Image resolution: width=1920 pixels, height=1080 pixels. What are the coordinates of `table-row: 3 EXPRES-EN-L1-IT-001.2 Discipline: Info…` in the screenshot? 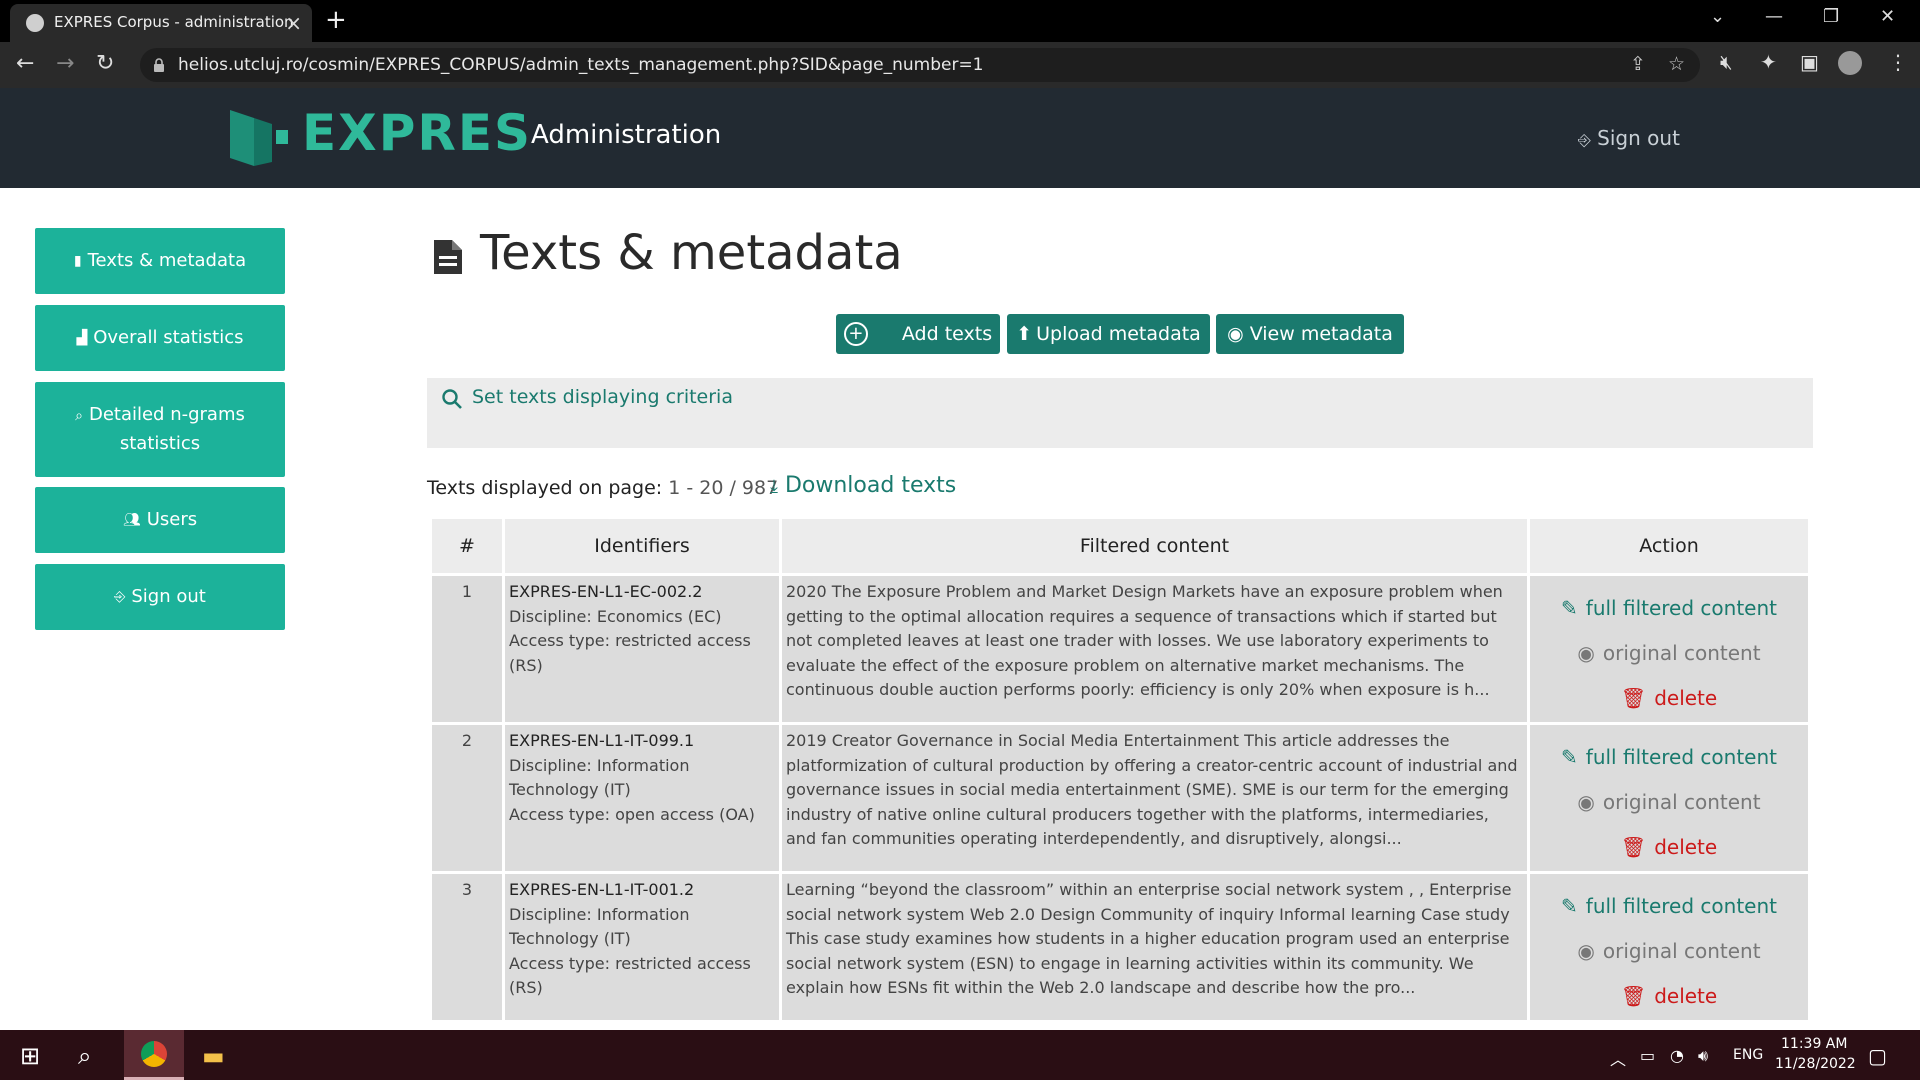 It's located at (1120, 947).